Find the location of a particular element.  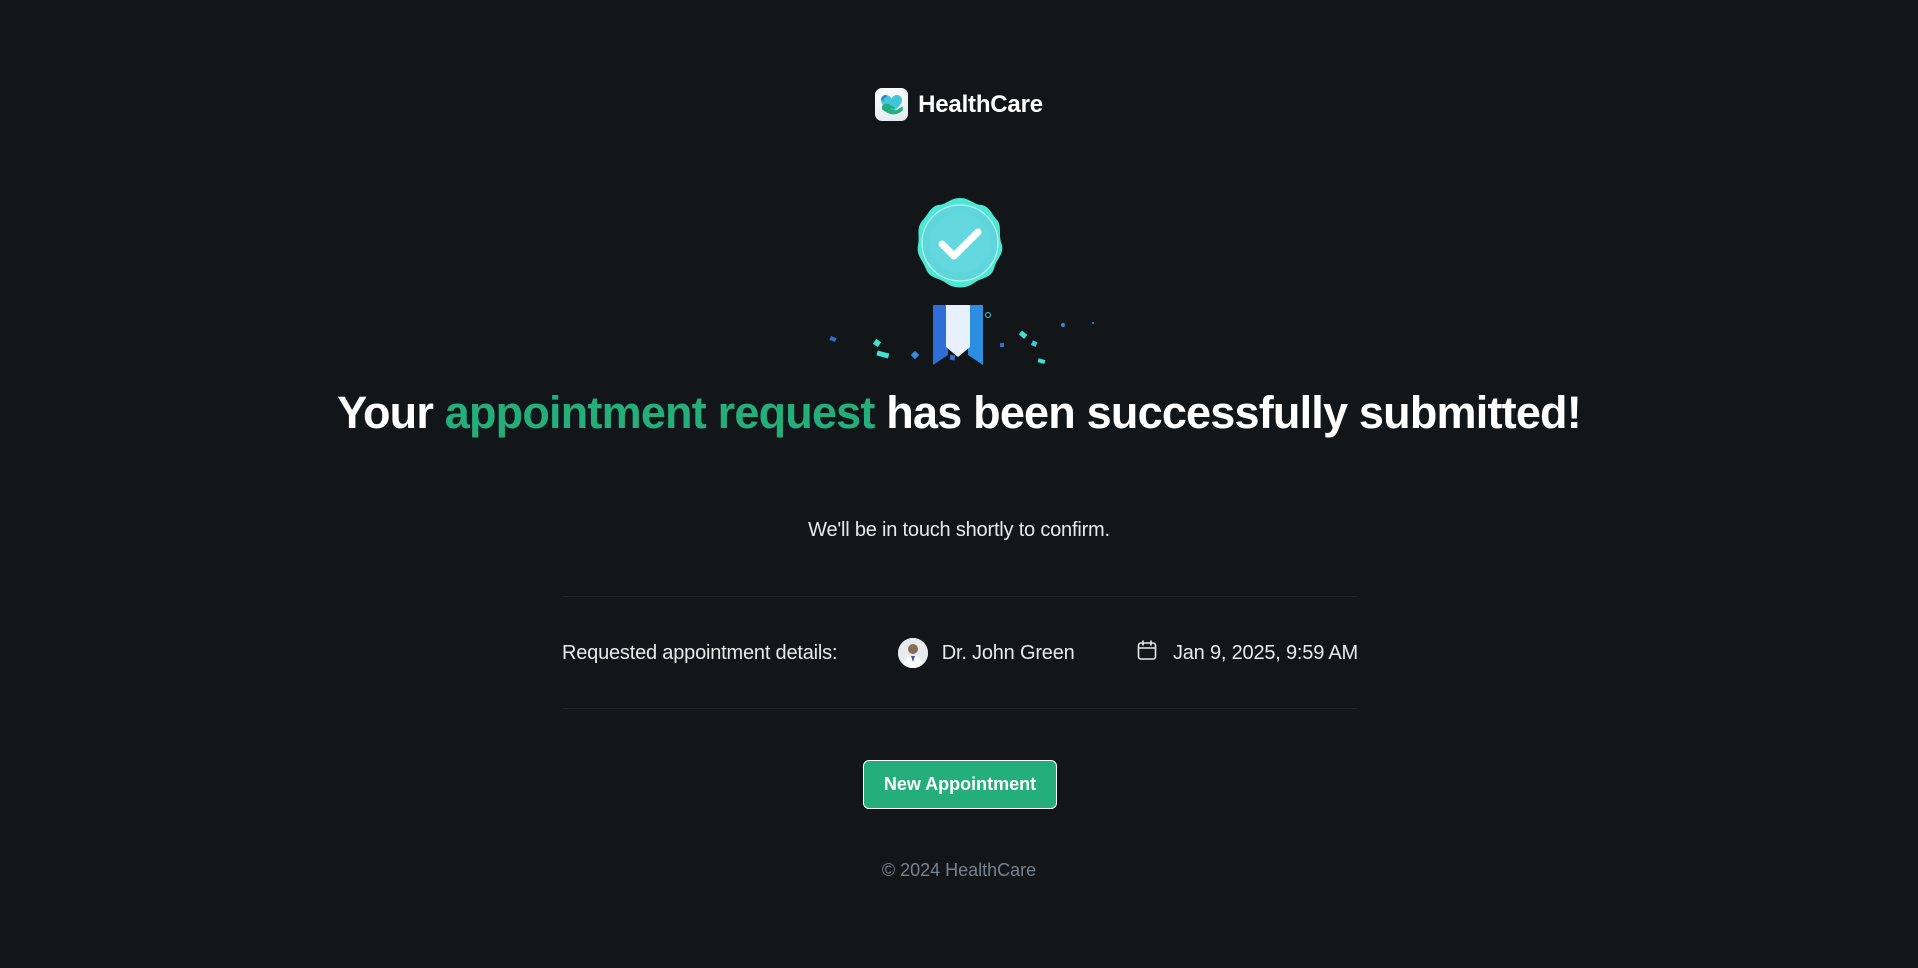

appointment-date: Jan 9, 2025, 9:59 AM is located at coordinates (1265, 652).